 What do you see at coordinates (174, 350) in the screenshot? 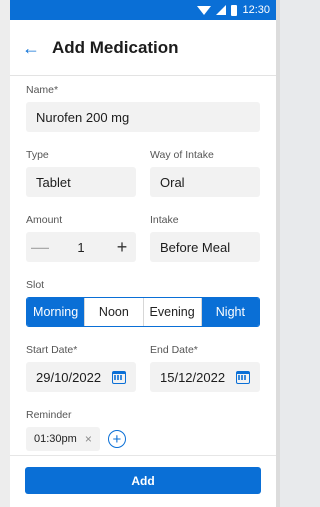
I see `end-date-label: End Date*` at bounding box center [174, 350].